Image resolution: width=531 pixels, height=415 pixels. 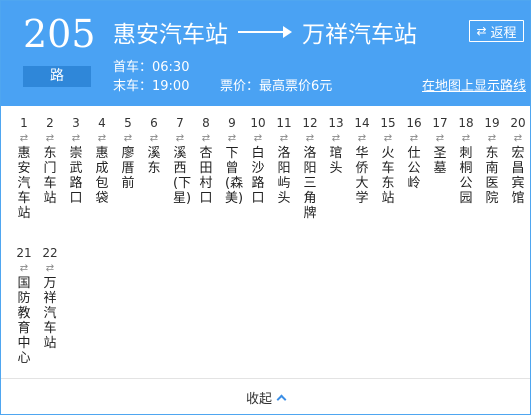 What do you see at coordinates (234, 176) in the screenshot?
I see `stop-name: 下曾(森美)` at bounding box center [234, 176].